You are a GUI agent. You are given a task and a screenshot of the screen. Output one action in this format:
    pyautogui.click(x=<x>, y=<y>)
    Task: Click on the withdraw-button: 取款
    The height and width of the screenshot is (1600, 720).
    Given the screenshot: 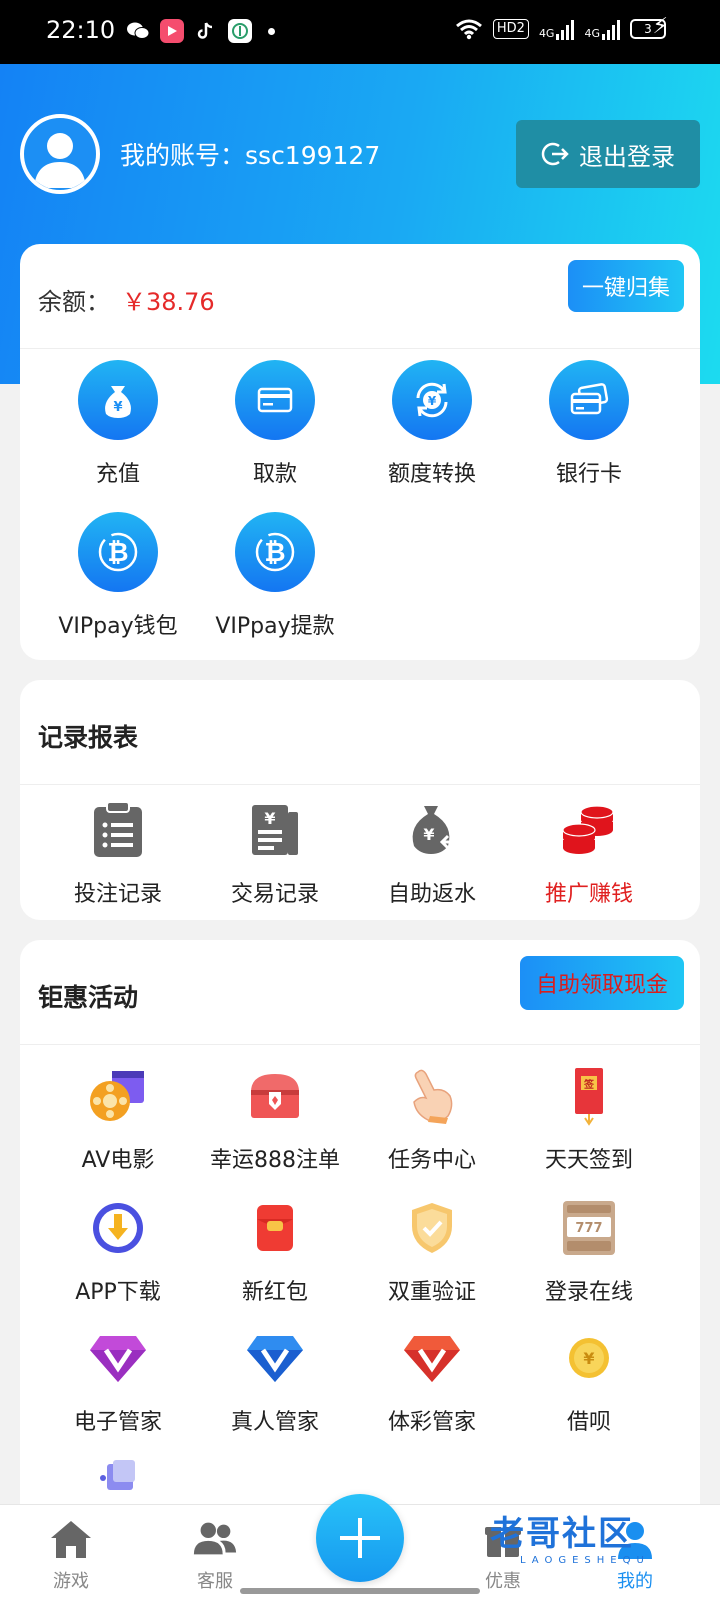 What is the action you would take?
    pyautogui.click(x=275, y=424)
    